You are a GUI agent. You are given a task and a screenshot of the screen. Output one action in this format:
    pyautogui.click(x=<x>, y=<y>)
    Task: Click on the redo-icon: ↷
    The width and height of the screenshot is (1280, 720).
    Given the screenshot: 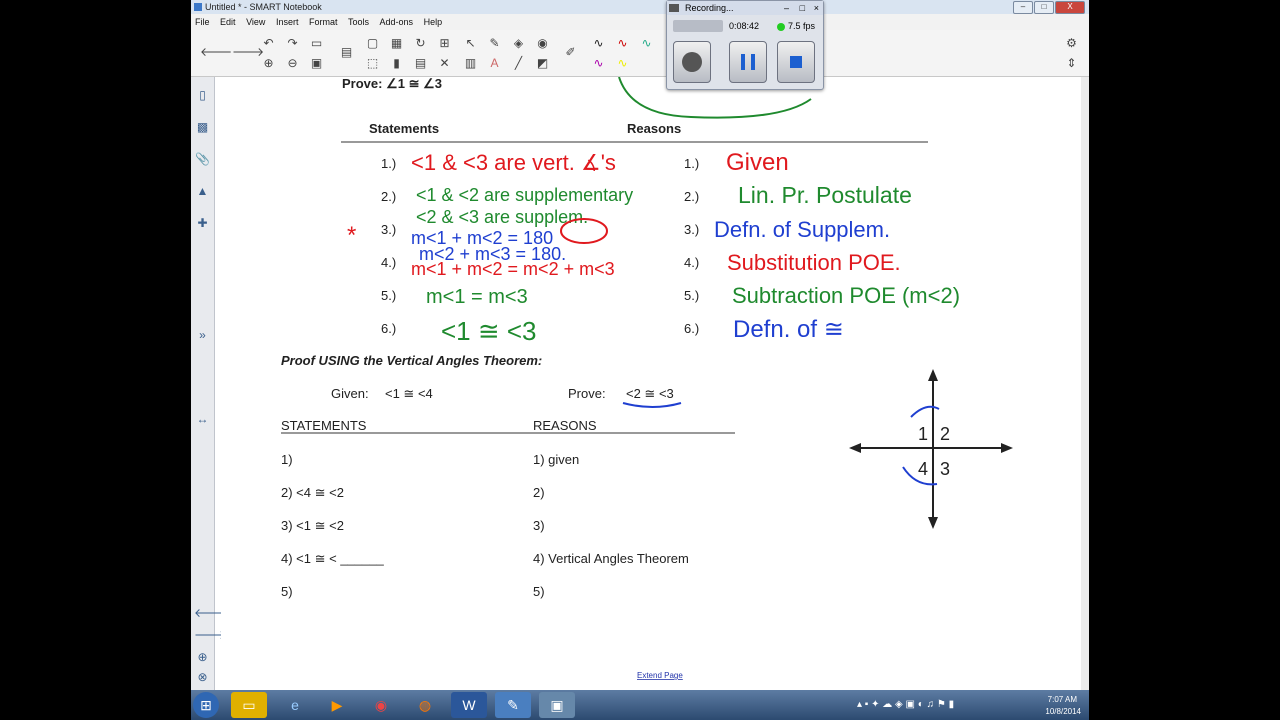 What is the action you would take?
    pyautogui.click(x=292, y=43)
    